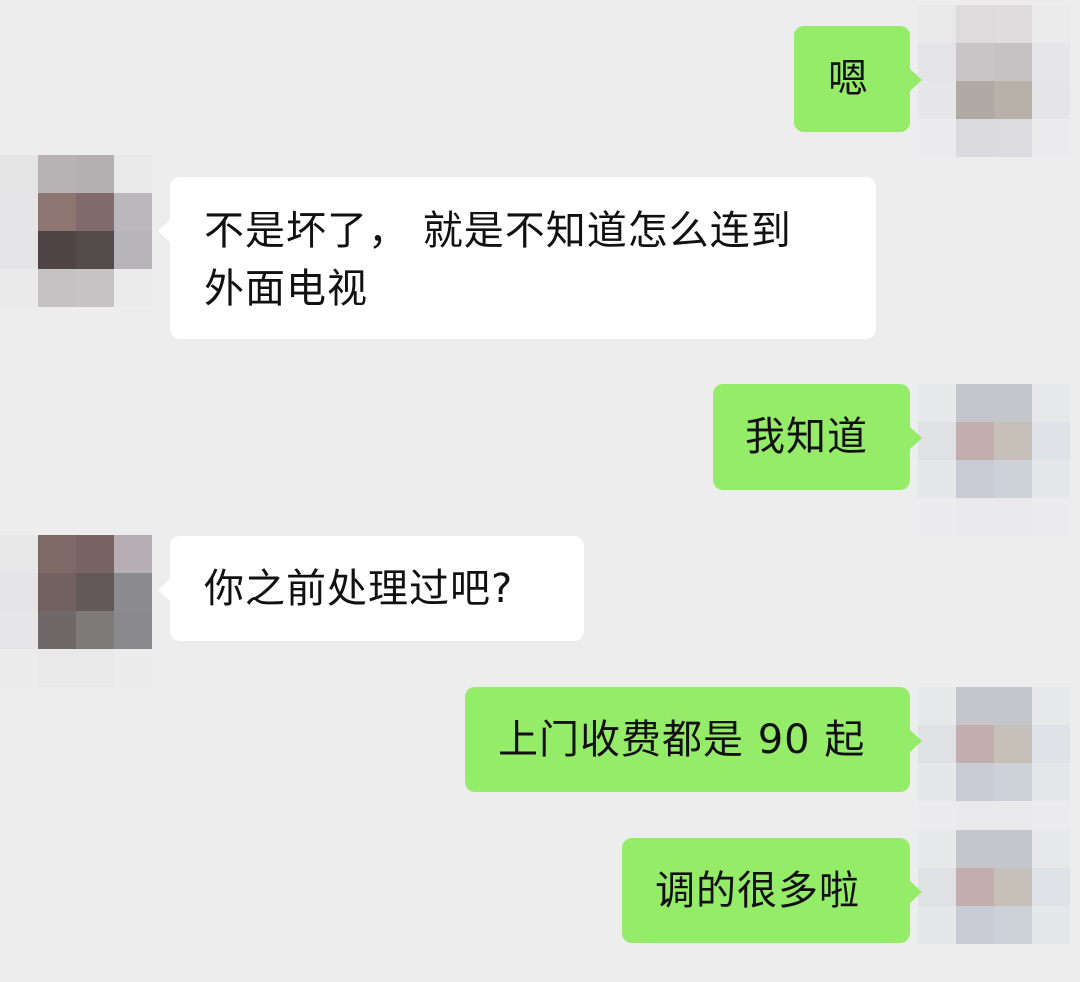  I want to click on message-bubble-self: 上门收费都是 90 起, so click(693, 739).